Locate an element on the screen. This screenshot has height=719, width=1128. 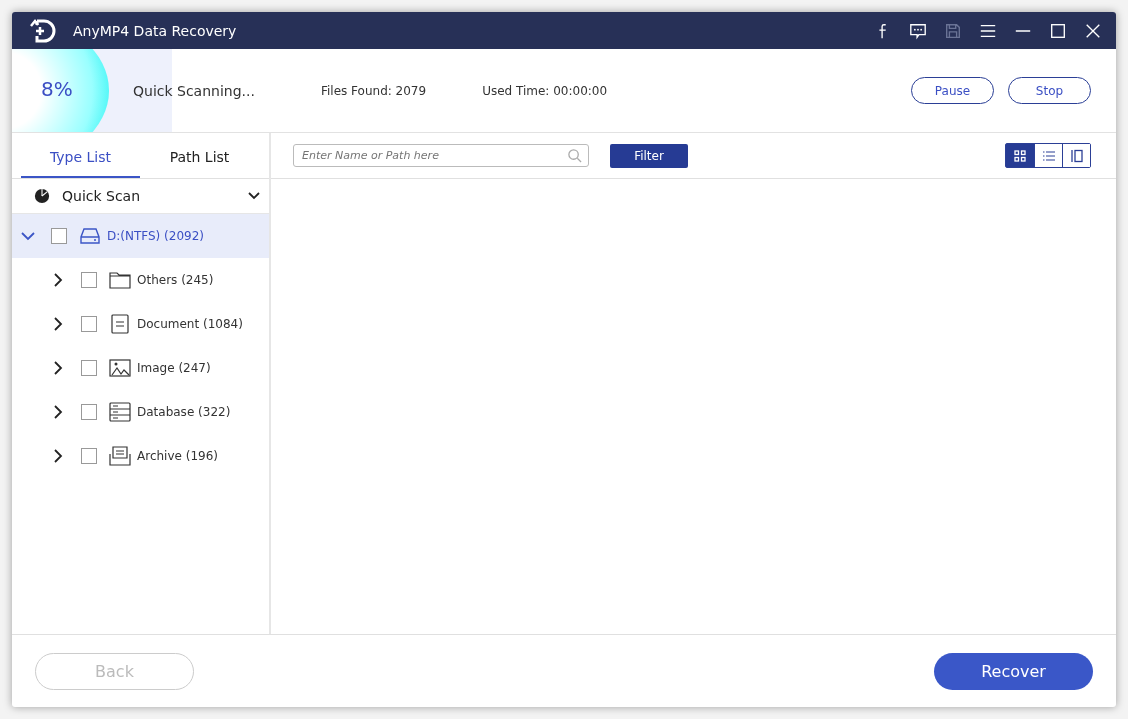
tree-item: Archive (196) is located at coordinates (140, 456).